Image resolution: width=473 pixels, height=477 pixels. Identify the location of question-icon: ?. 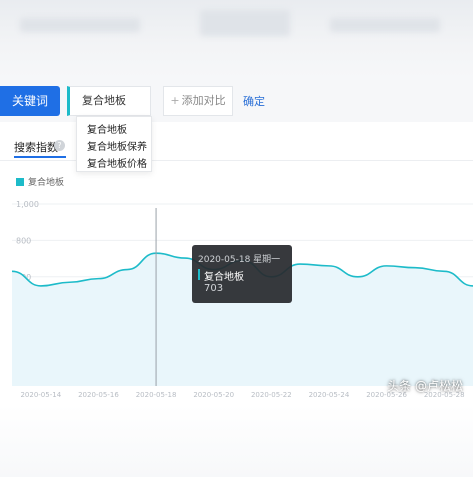
(59, 145).